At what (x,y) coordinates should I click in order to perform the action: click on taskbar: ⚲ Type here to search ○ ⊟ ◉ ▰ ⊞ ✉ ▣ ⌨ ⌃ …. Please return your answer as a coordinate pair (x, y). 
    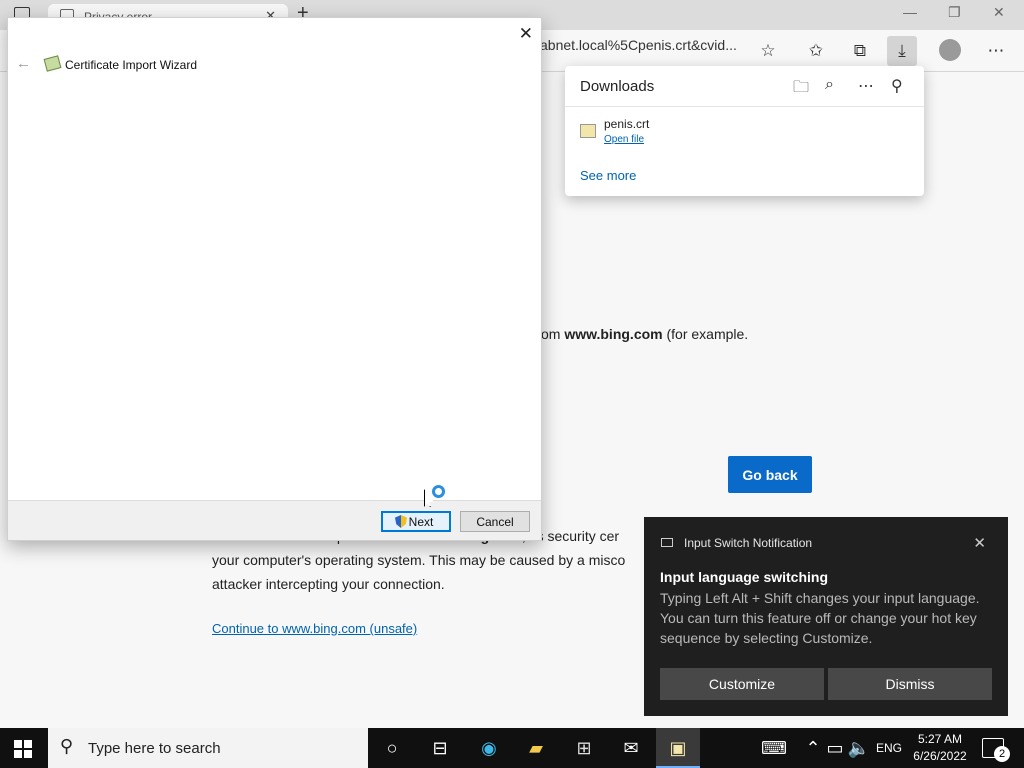
    Looking at the image, I should click on (512, 748).